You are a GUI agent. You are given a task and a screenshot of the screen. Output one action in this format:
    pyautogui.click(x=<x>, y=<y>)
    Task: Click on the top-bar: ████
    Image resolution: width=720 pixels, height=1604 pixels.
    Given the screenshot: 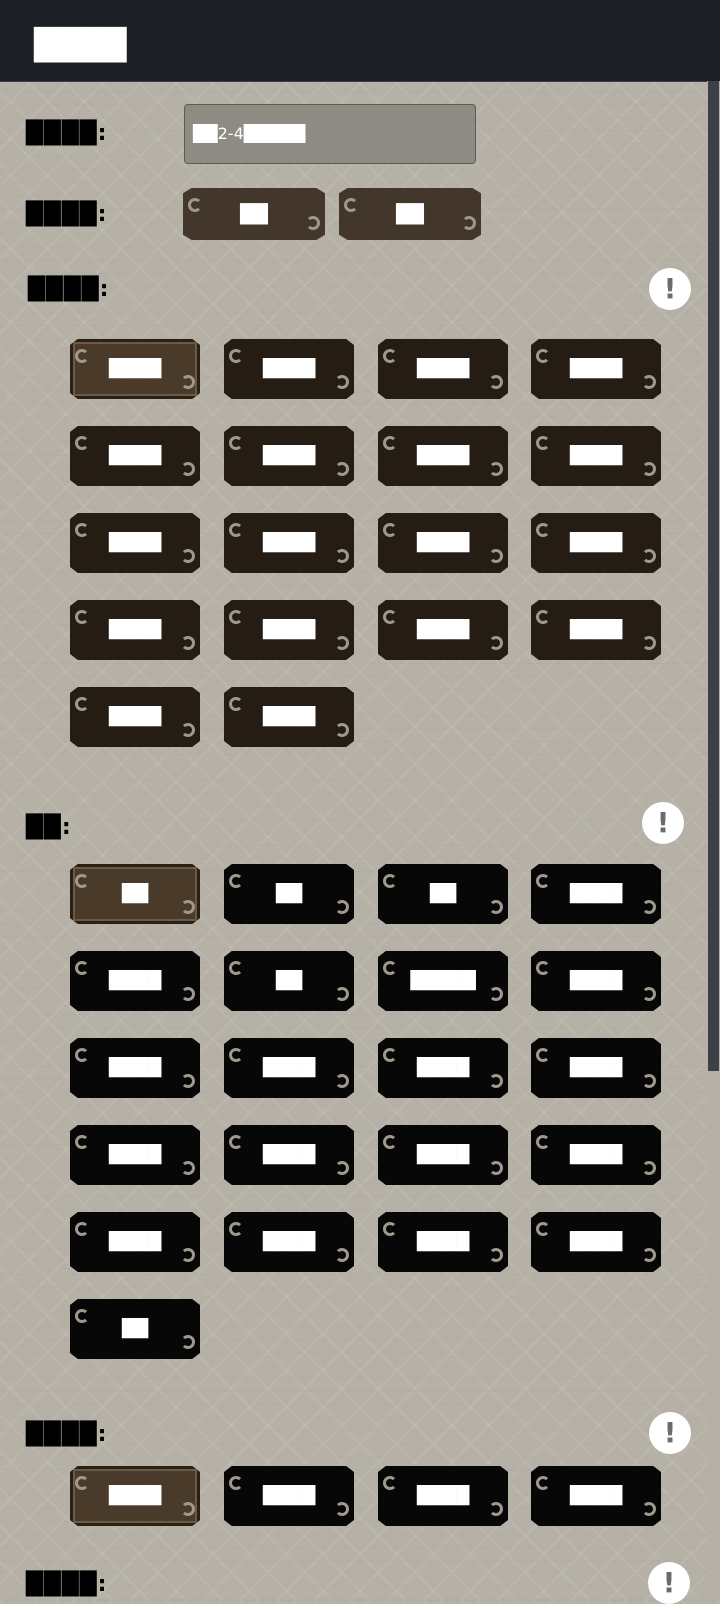 What is the action you would take?
    pyautogui.click(x=360, y=41)
    